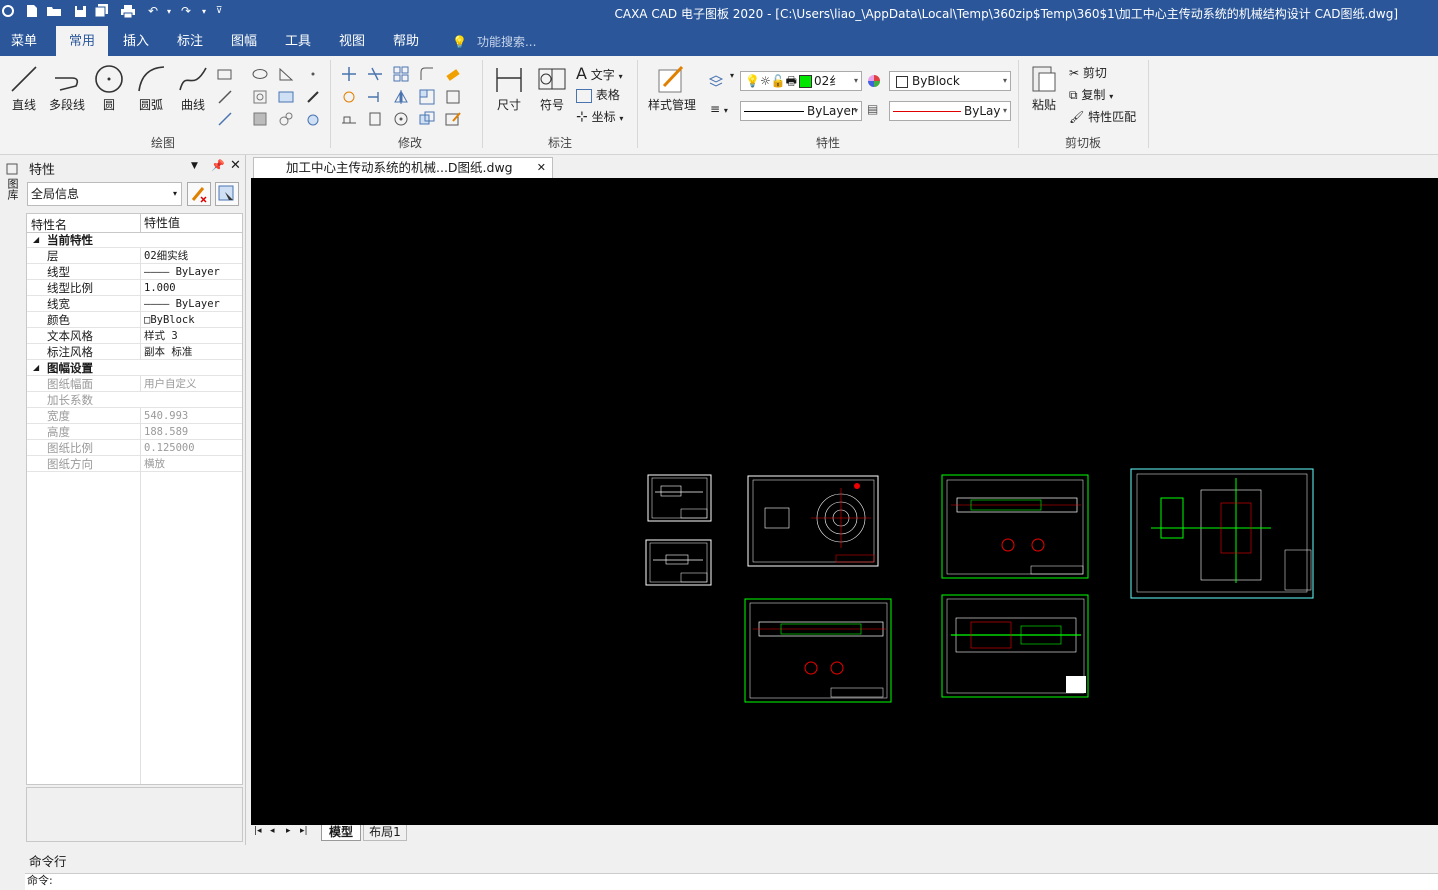  Describe the element at coordinates (227, 194) in the screenshot. I see `select-objects-button` at that location.